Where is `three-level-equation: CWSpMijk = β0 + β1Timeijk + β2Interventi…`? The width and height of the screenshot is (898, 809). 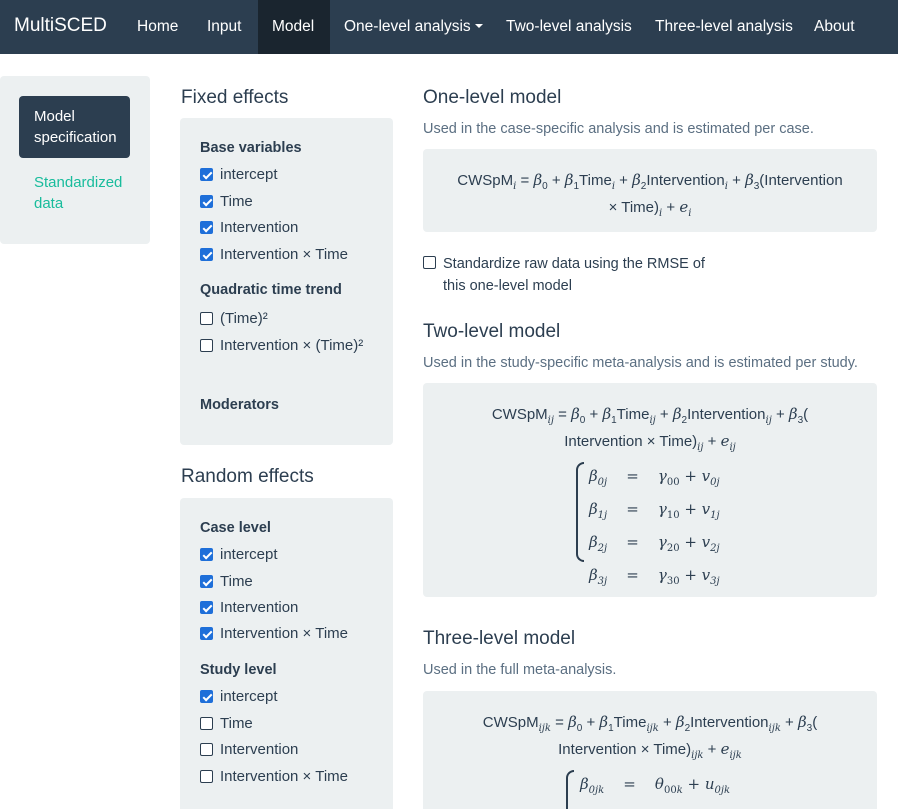
three-level-equation: CWSpMijk = β0 + β1Timeijk + β2Interventi… is located at coordinates (650, 737).